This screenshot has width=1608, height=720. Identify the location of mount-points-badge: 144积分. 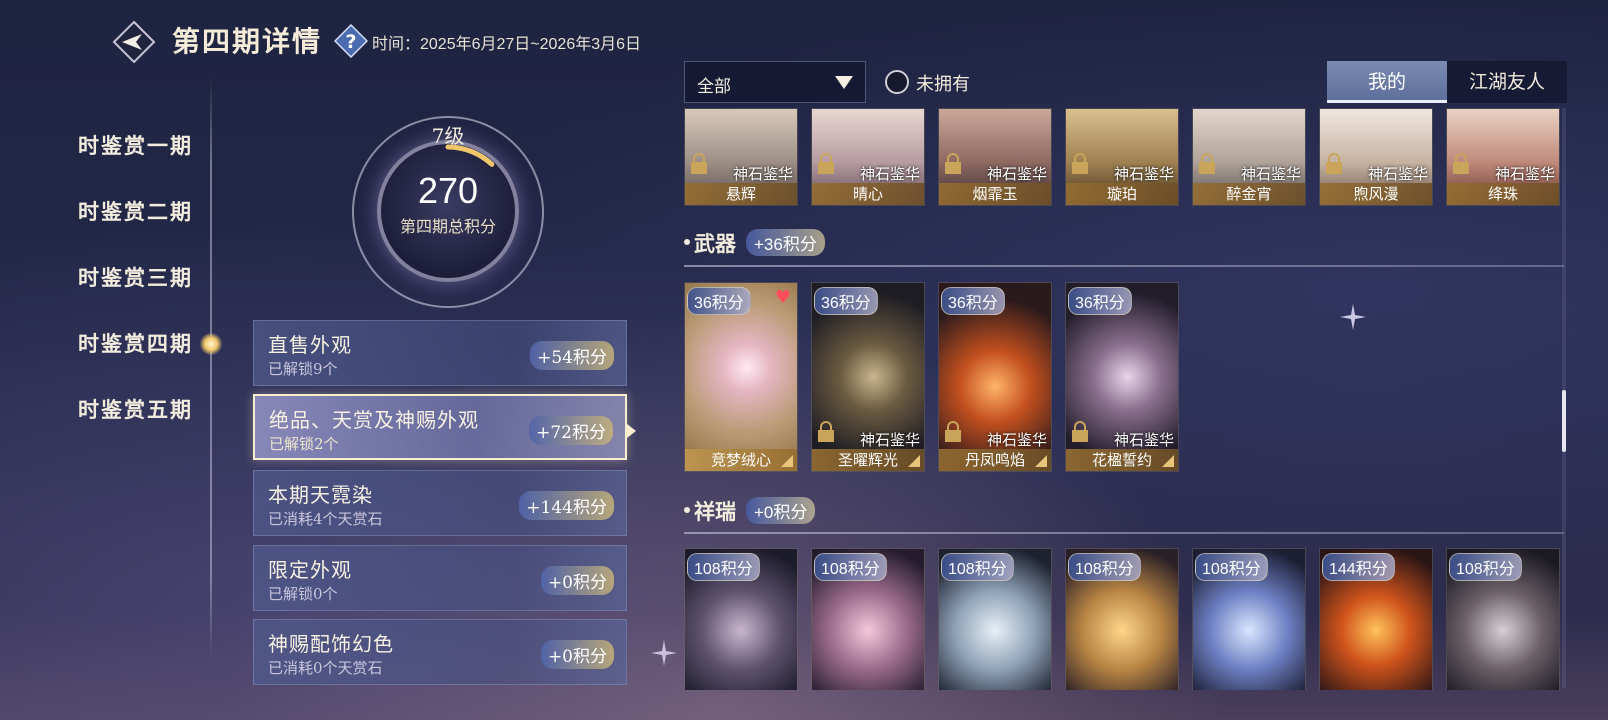
(1358, 567).